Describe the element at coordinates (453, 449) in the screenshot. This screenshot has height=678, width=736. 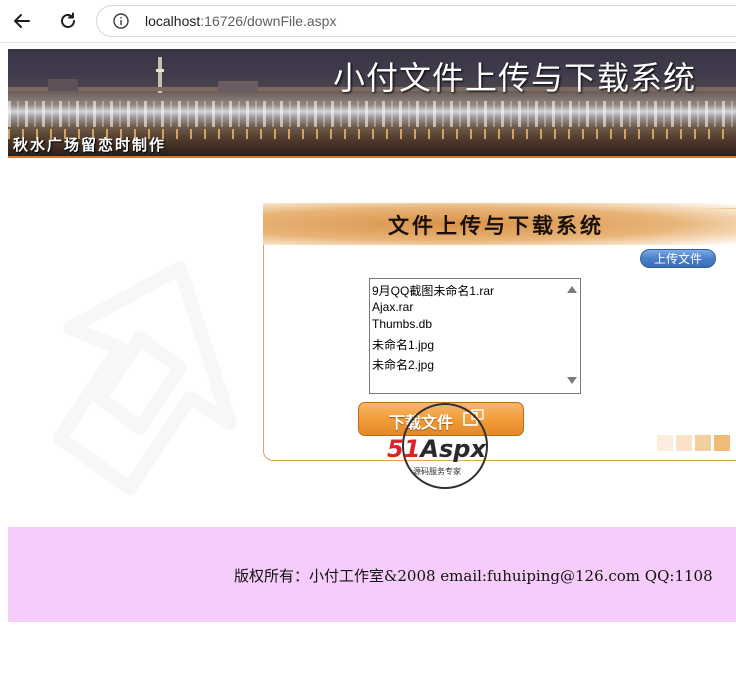
I see `logo-brand-aspx: Aspx` at that location.